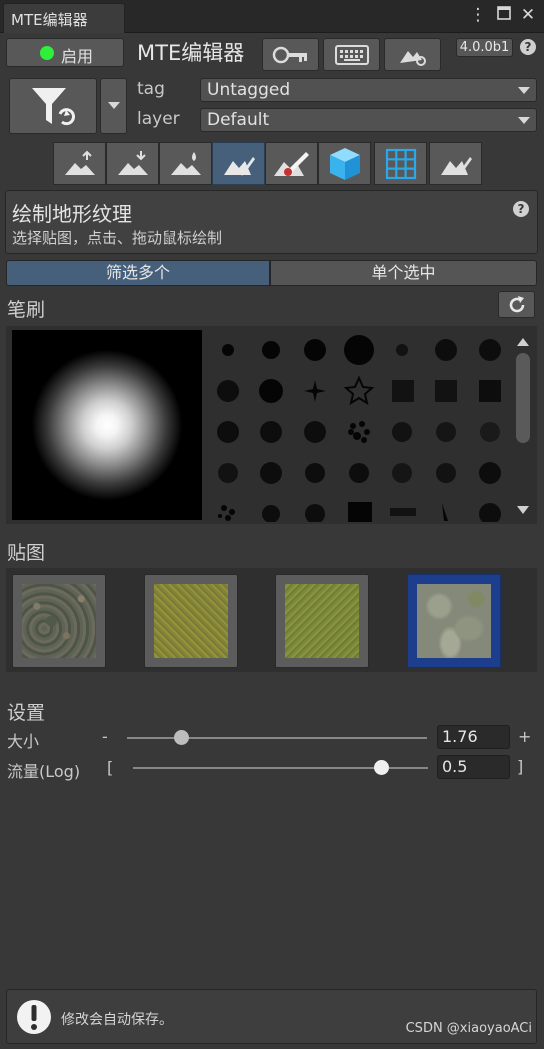 The image size is (544, 1049). What do you see at coordinates (34, 1017) in the screenshot?
I see `exclamation-icon` at bounding box center [34, 1017].